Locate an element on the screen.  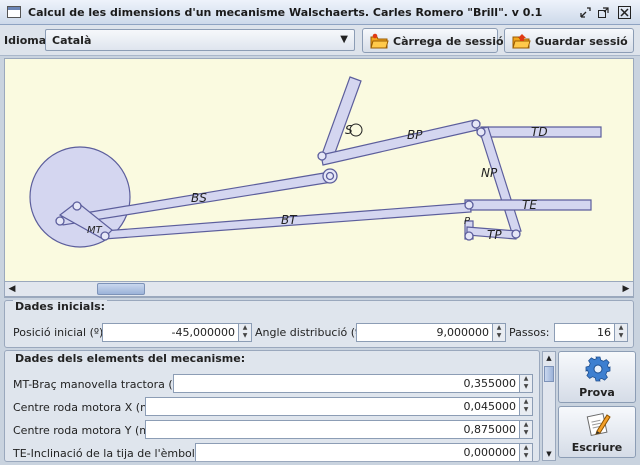
language-select: Català ▼ is located at coordinates (200, 40).